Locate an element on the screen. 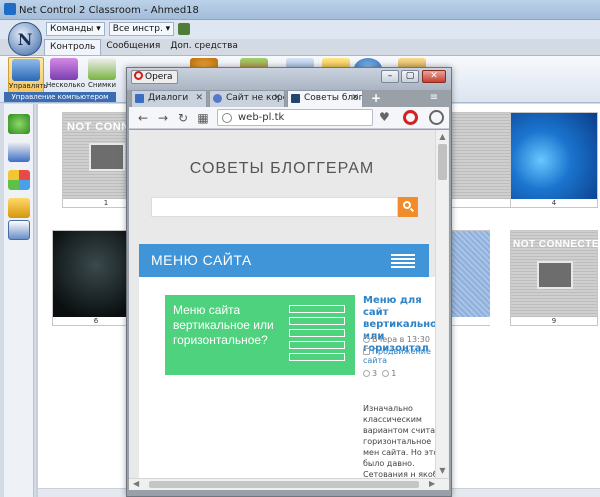 Image resolution: width=600 pixels, height=497 pixels. app-icon is located at coordinates (10, 9).